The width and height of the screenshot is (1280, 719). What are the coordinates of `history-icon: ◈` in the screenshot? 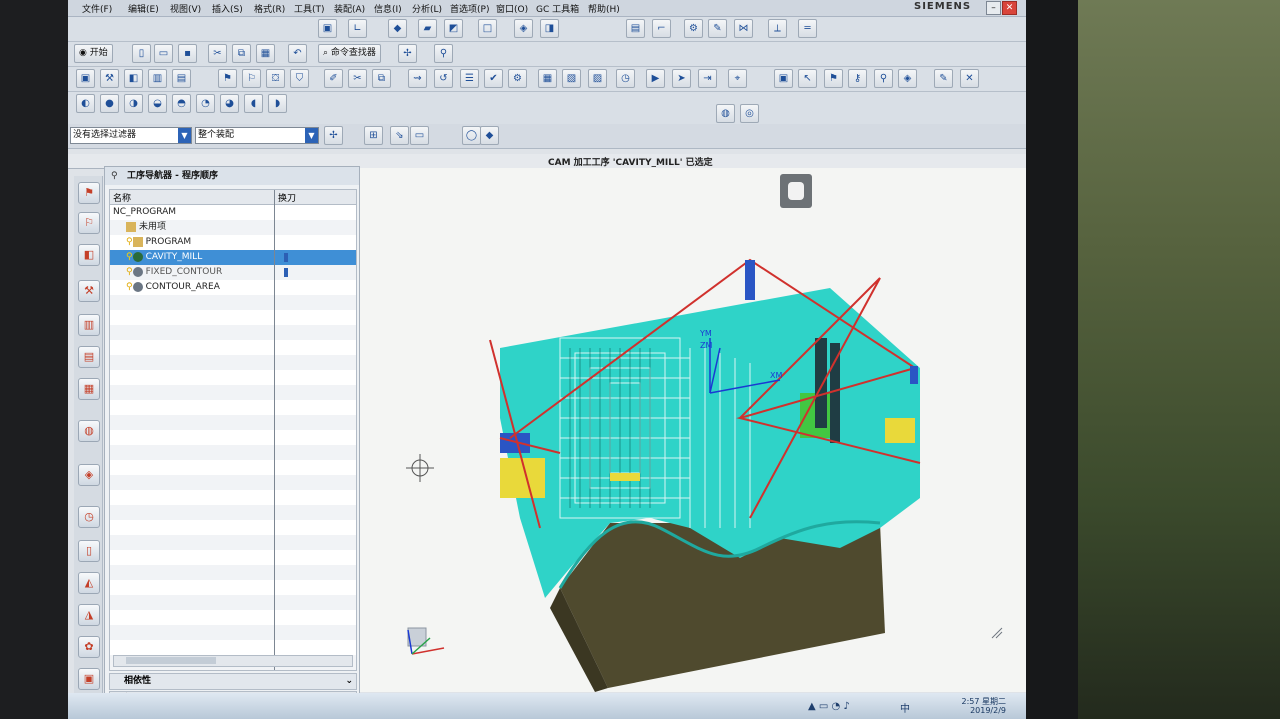 It's located at (89, 475).